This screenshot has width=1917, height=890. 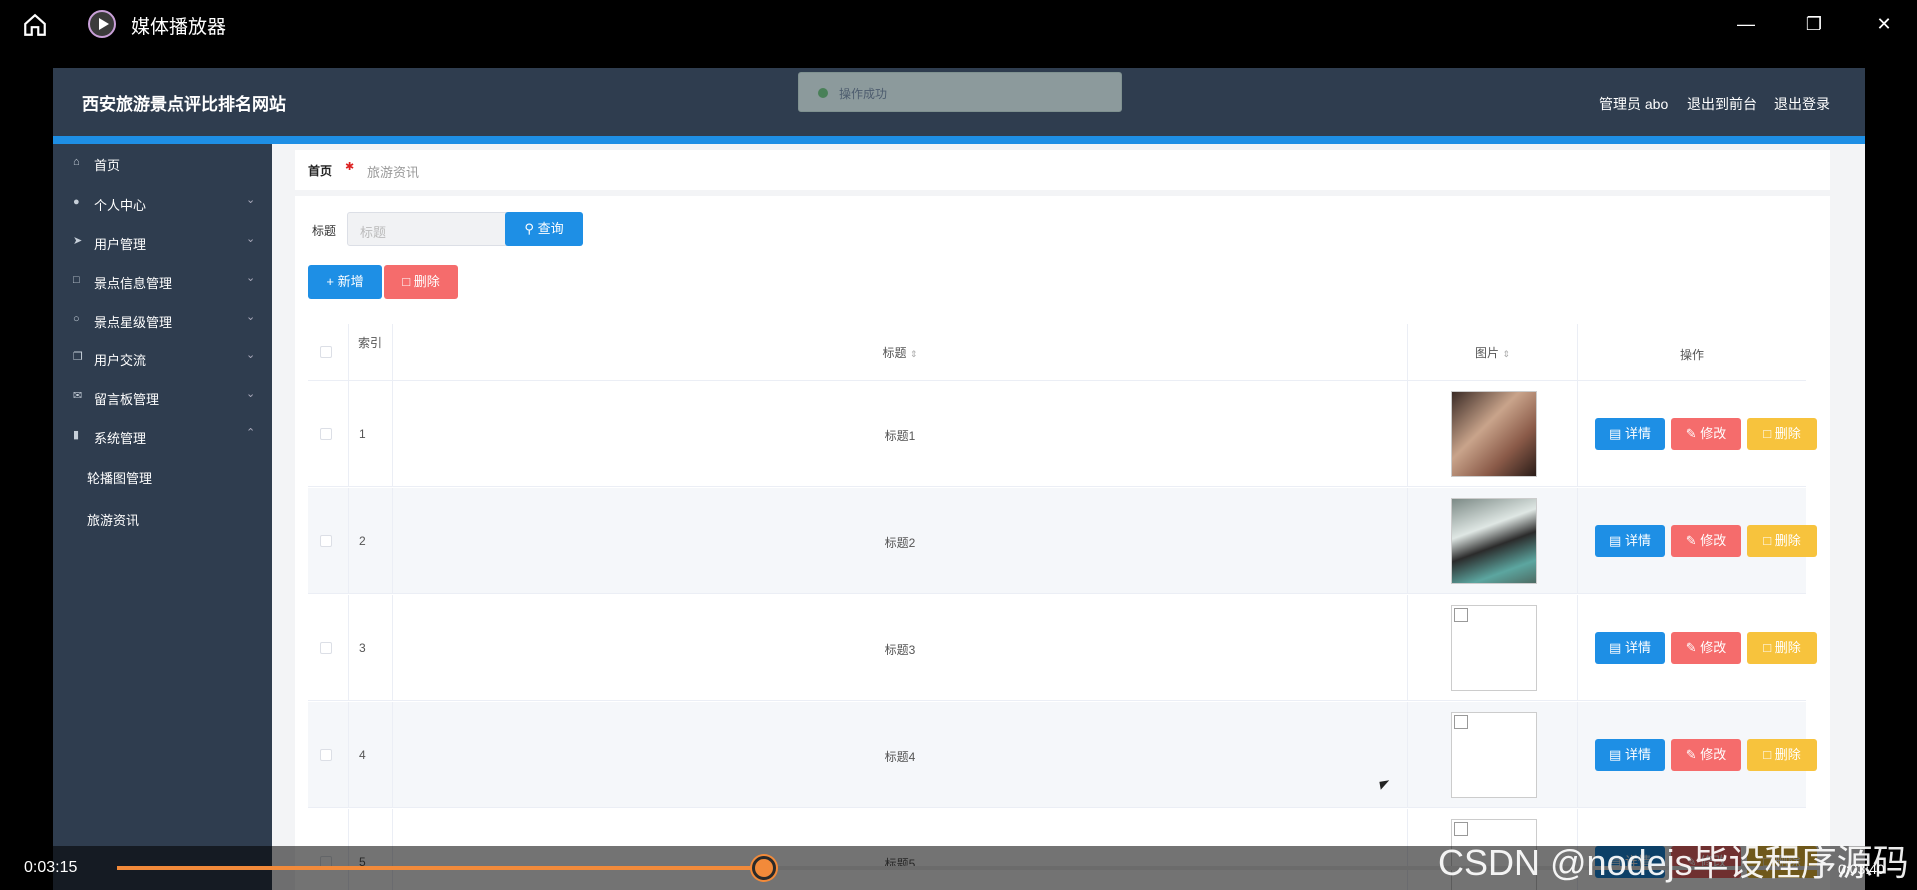 What do you see at coordinates (958, 24) in the screenshot?
I see `window-titlebar: 媒体播放器 — ❐ ✕` at bounding box center [958, 24].